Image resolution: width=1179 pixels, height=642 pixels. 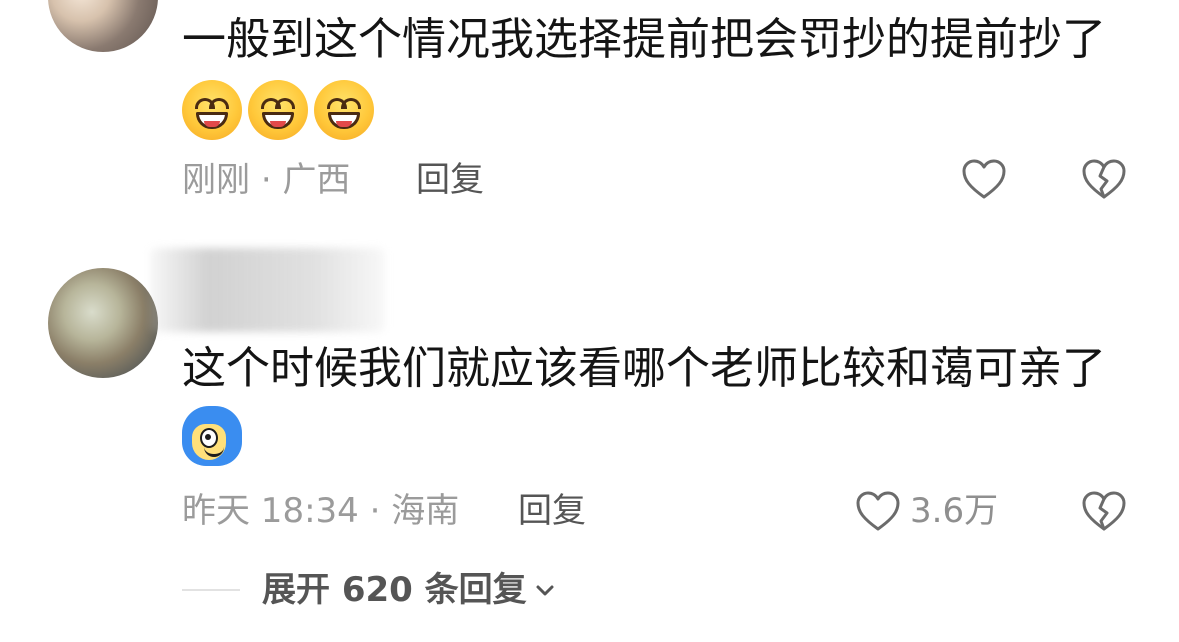 What do you see at coordinates (954, 511) in the screenshot?
I see `like-count: 3.6万` at bounding box center [954, 511].